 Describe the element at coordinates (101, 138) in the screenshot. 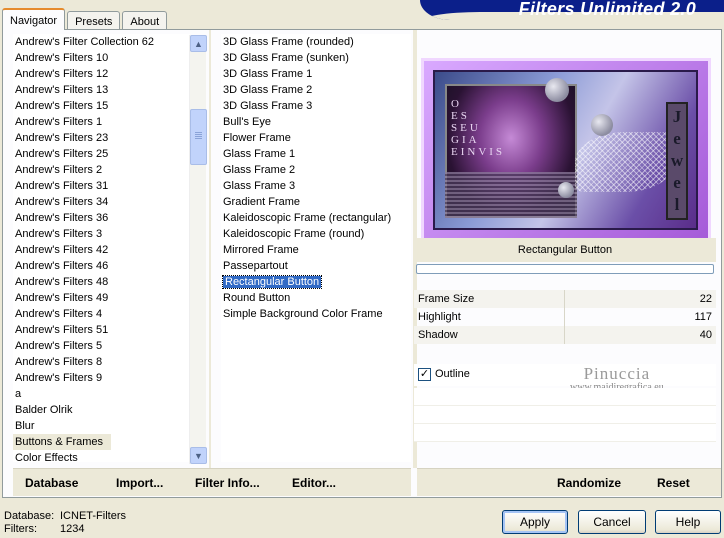

I see `category-item: Andrew's Filters 23` at that location.